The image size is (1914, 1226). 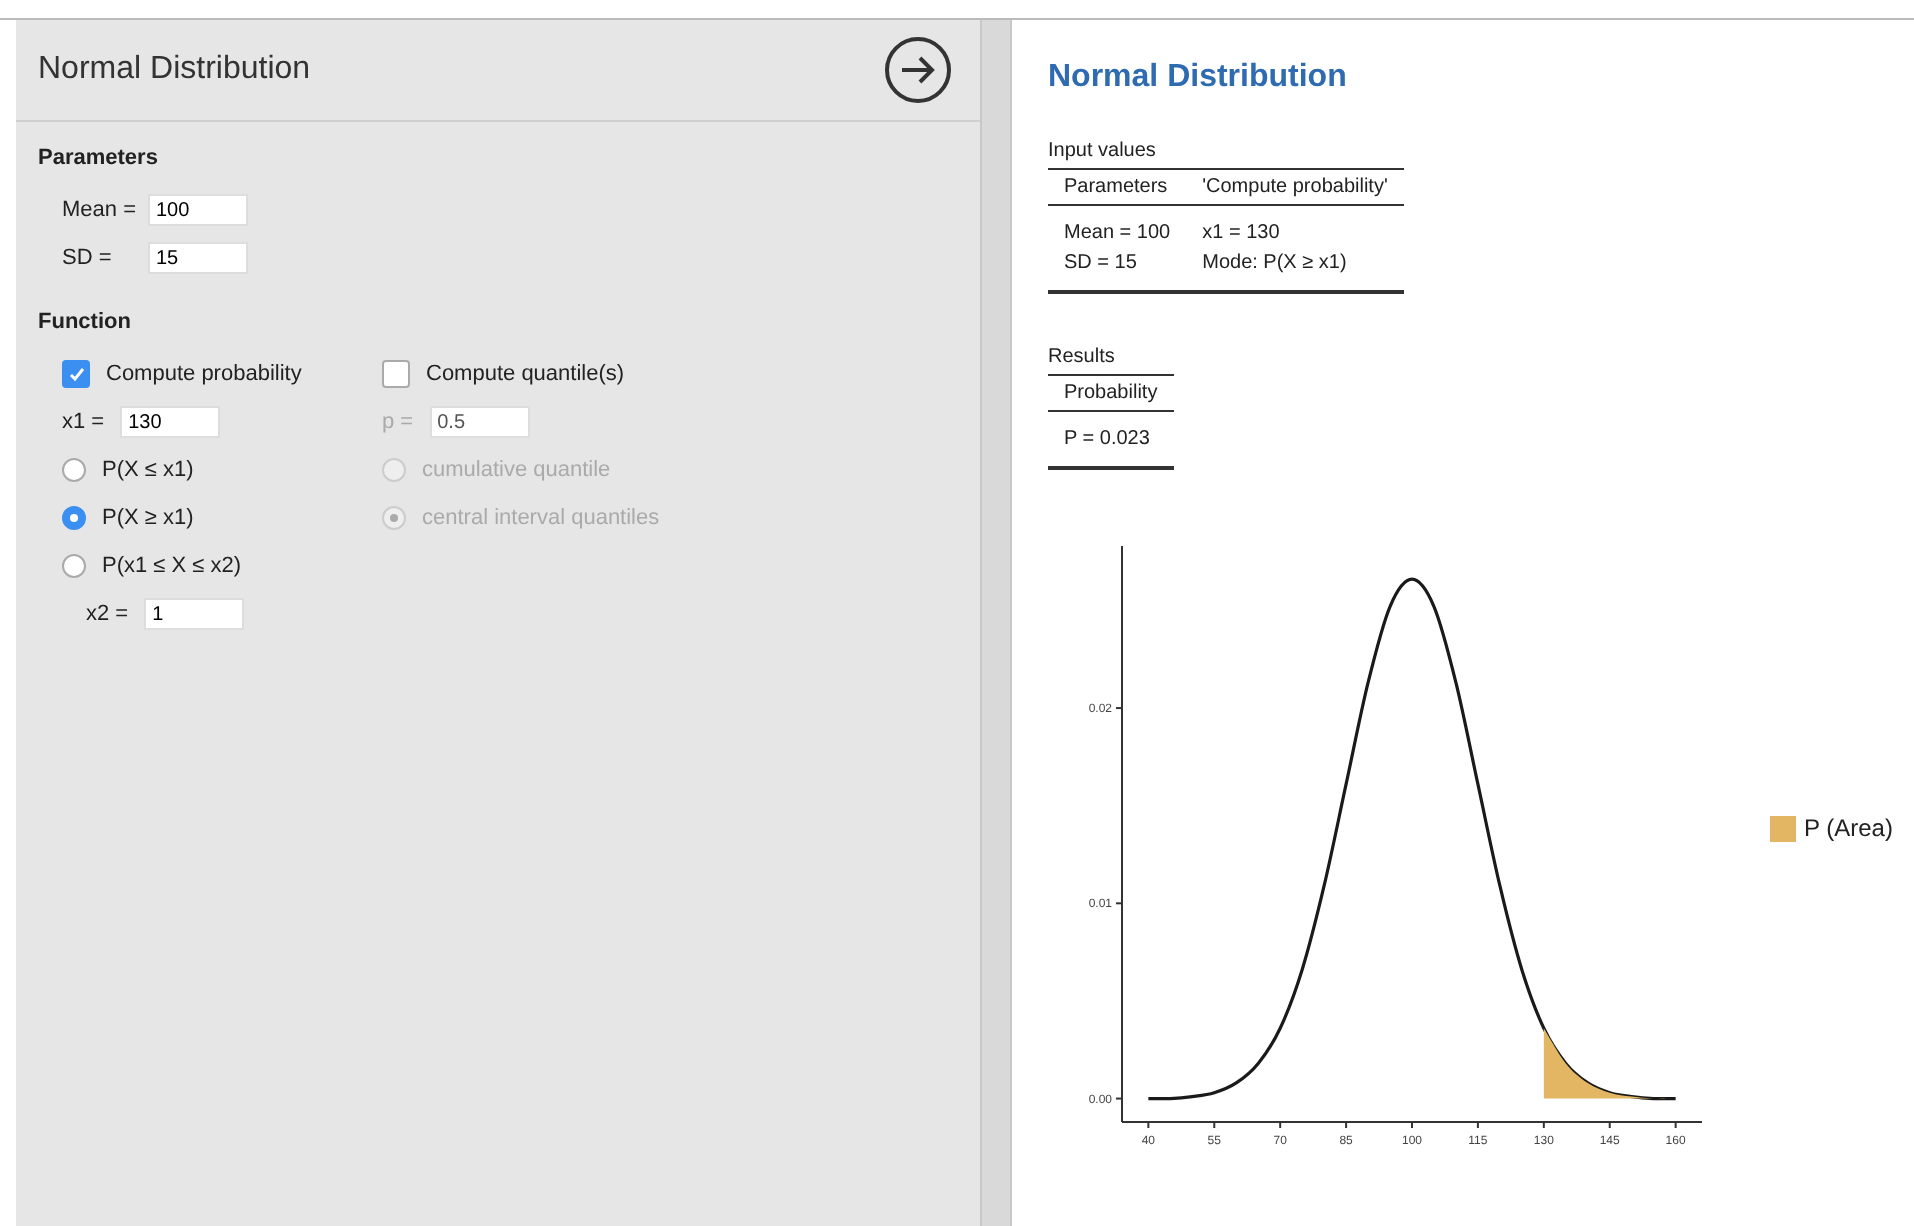 What do you see at coordinates (1111, 393) in the screenshot?
I see `column-header: Probability` at bounding box center [1111, 393].